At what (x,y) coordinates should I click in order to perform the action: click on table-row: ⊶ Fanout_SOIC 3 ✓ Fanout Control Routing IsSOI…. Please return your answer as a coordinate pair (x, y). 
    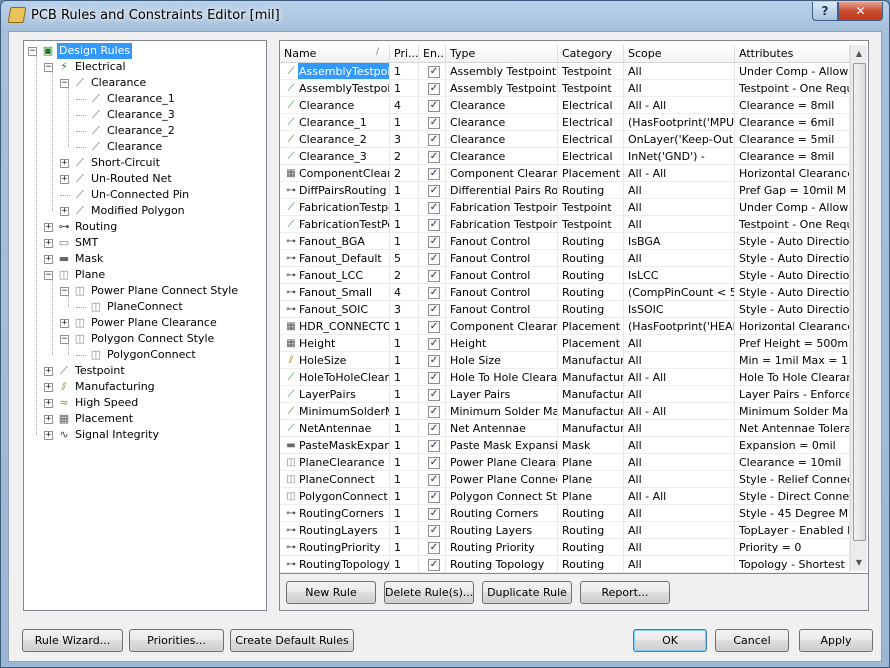
    Looking at the image, I should click on (565, 309).